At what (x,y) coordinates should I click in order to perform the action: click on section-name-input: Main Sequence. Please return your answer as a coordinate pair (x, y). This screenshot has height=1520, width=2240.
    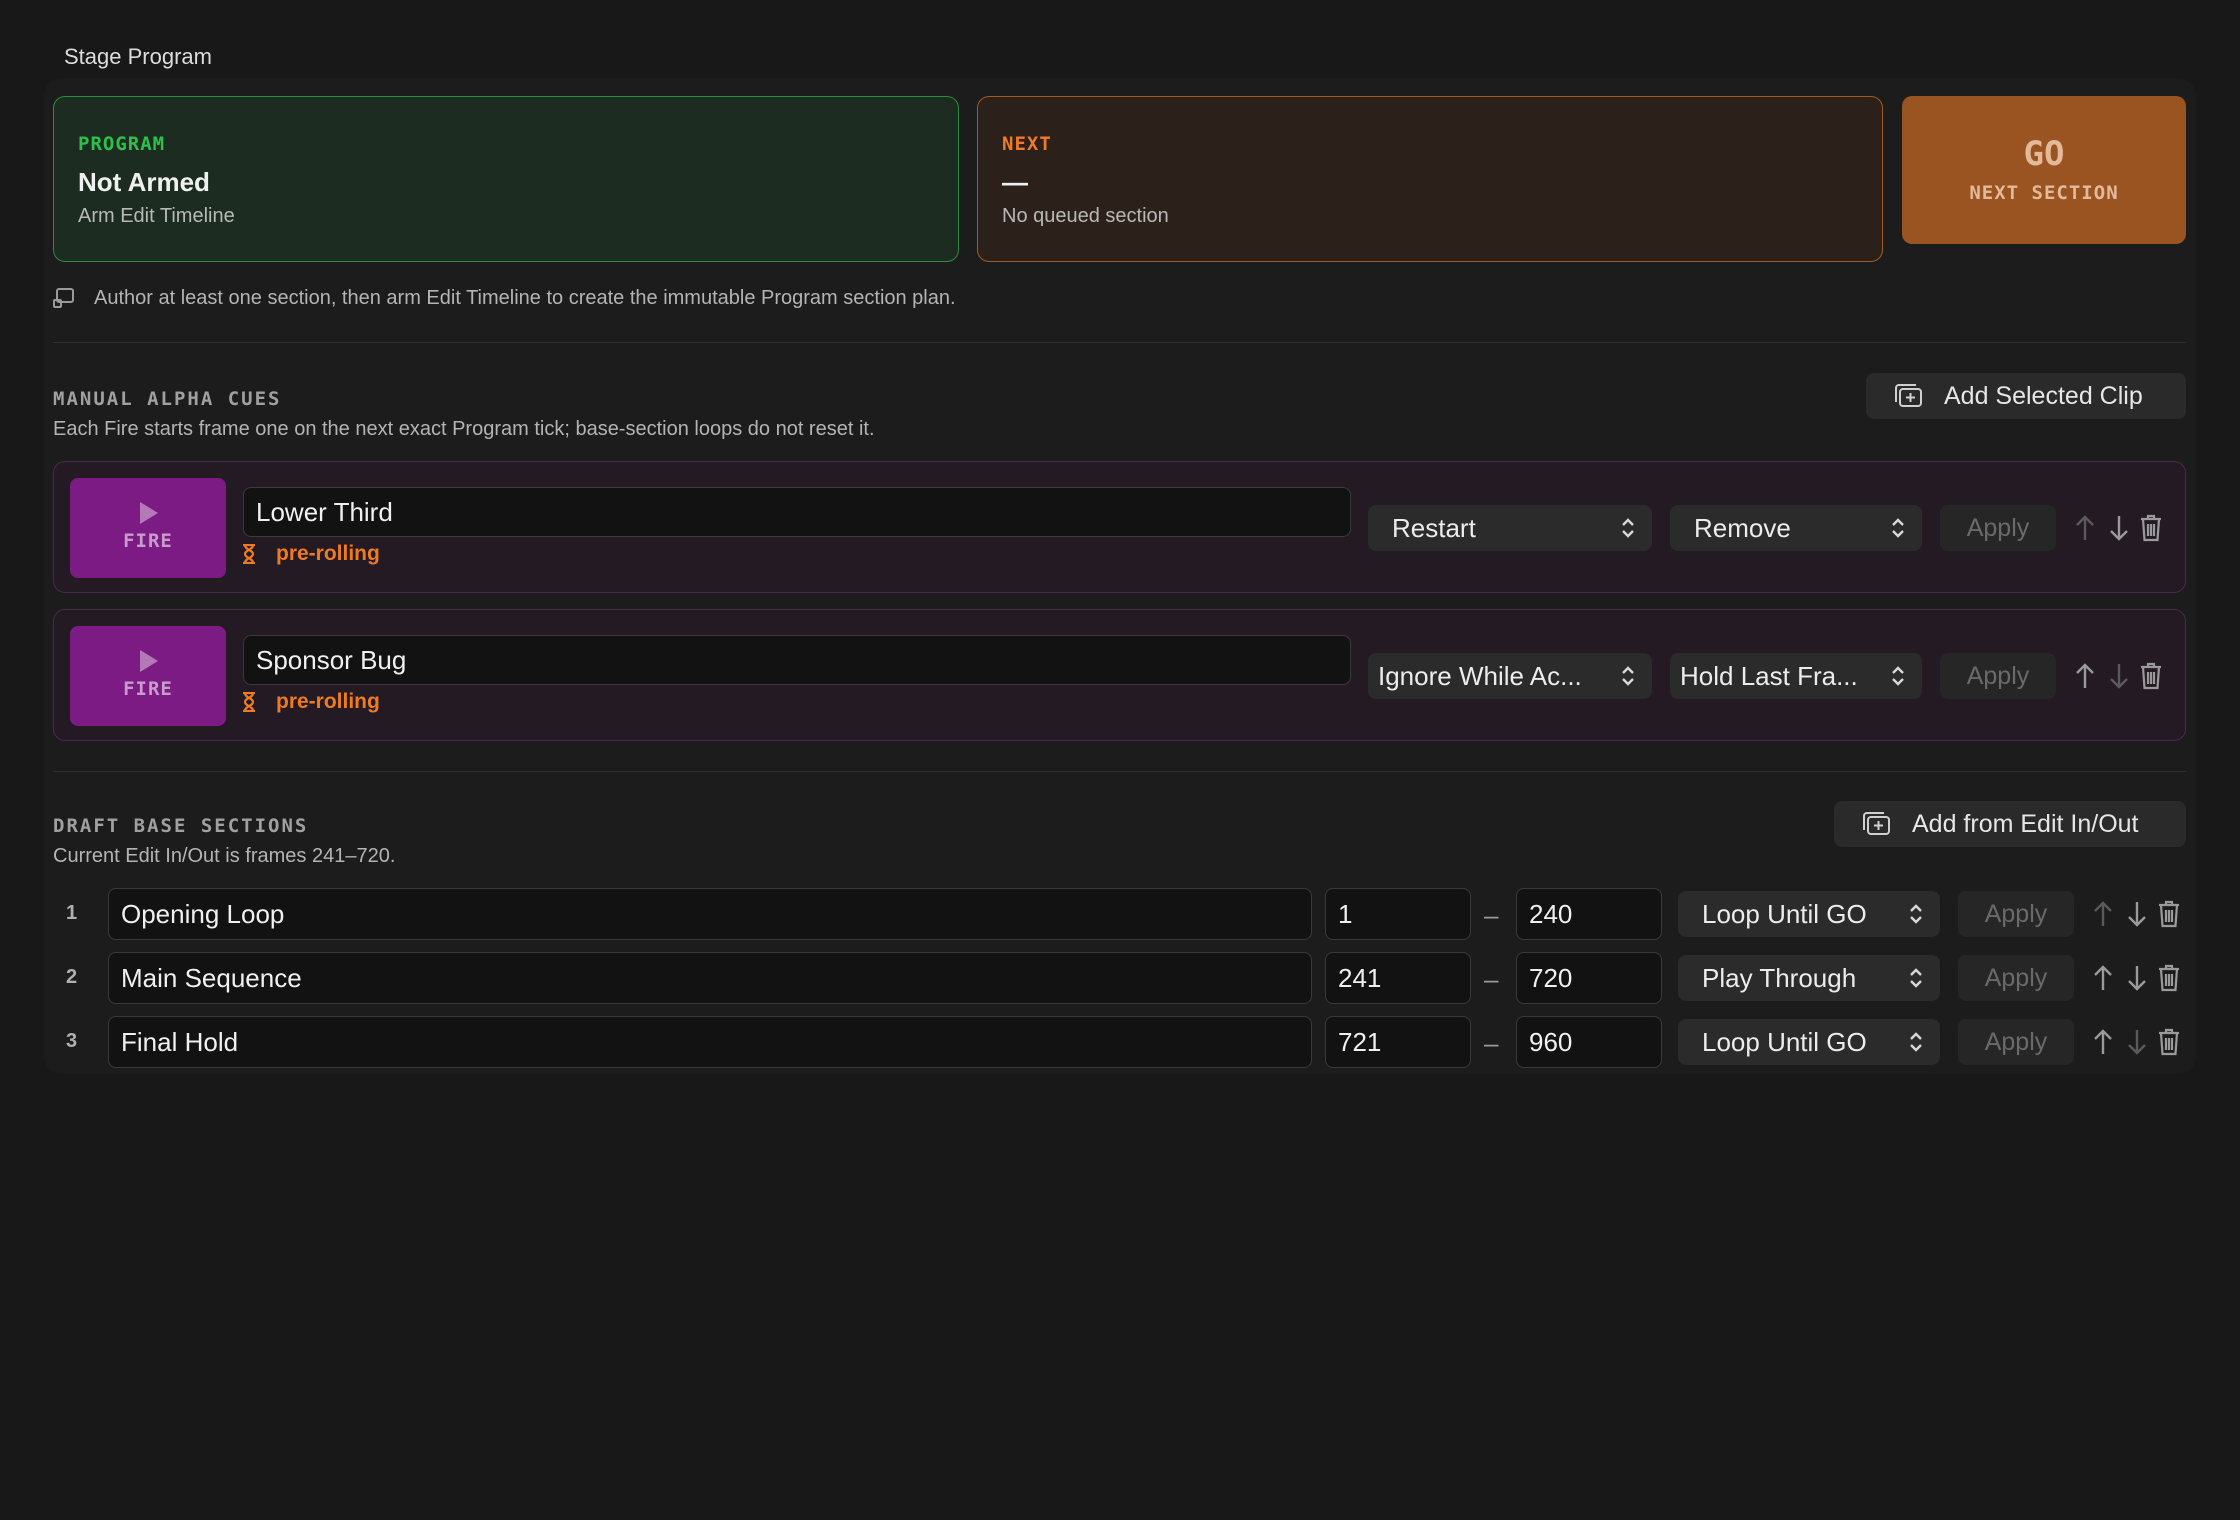
    Looking at the image, I should click on (710, 978).